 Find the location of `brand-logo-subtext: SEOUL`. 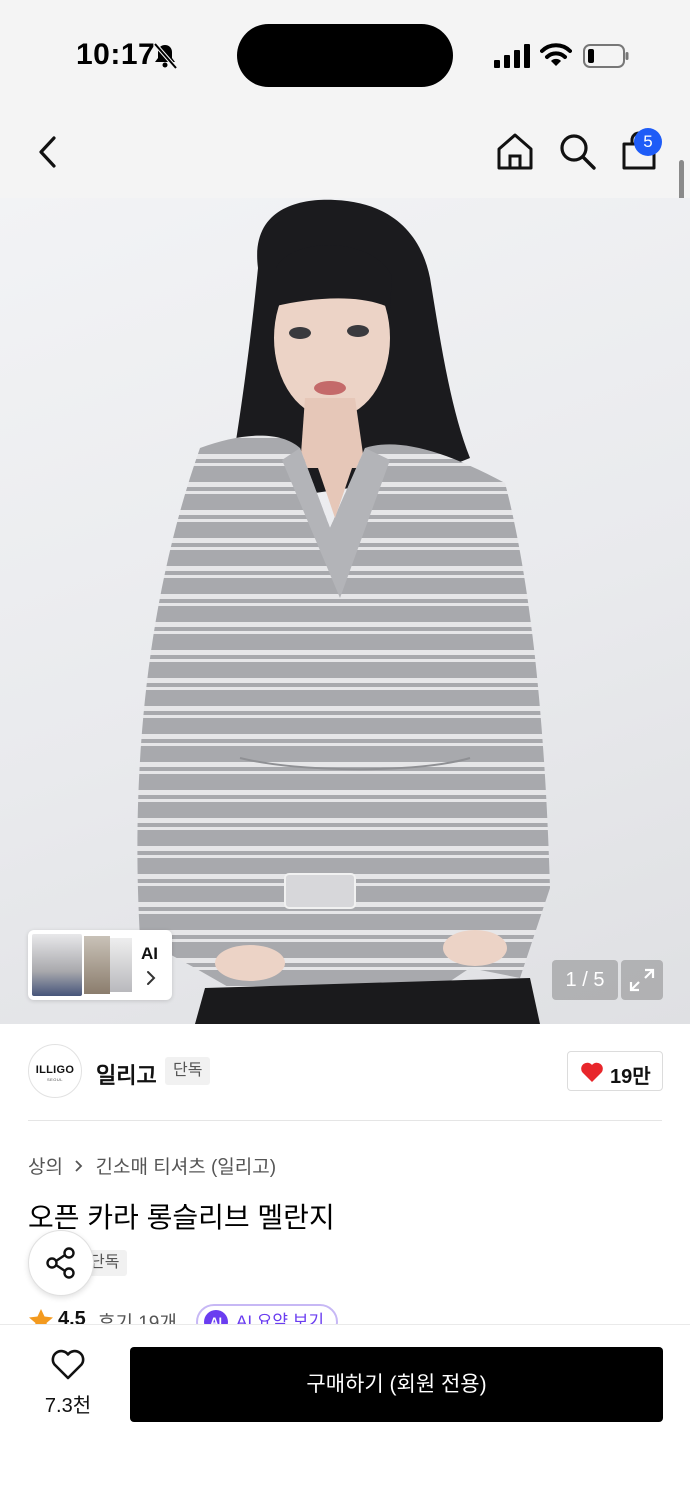

brand-logo-subtext: SEOUL is located at coordinates (55, 1079).